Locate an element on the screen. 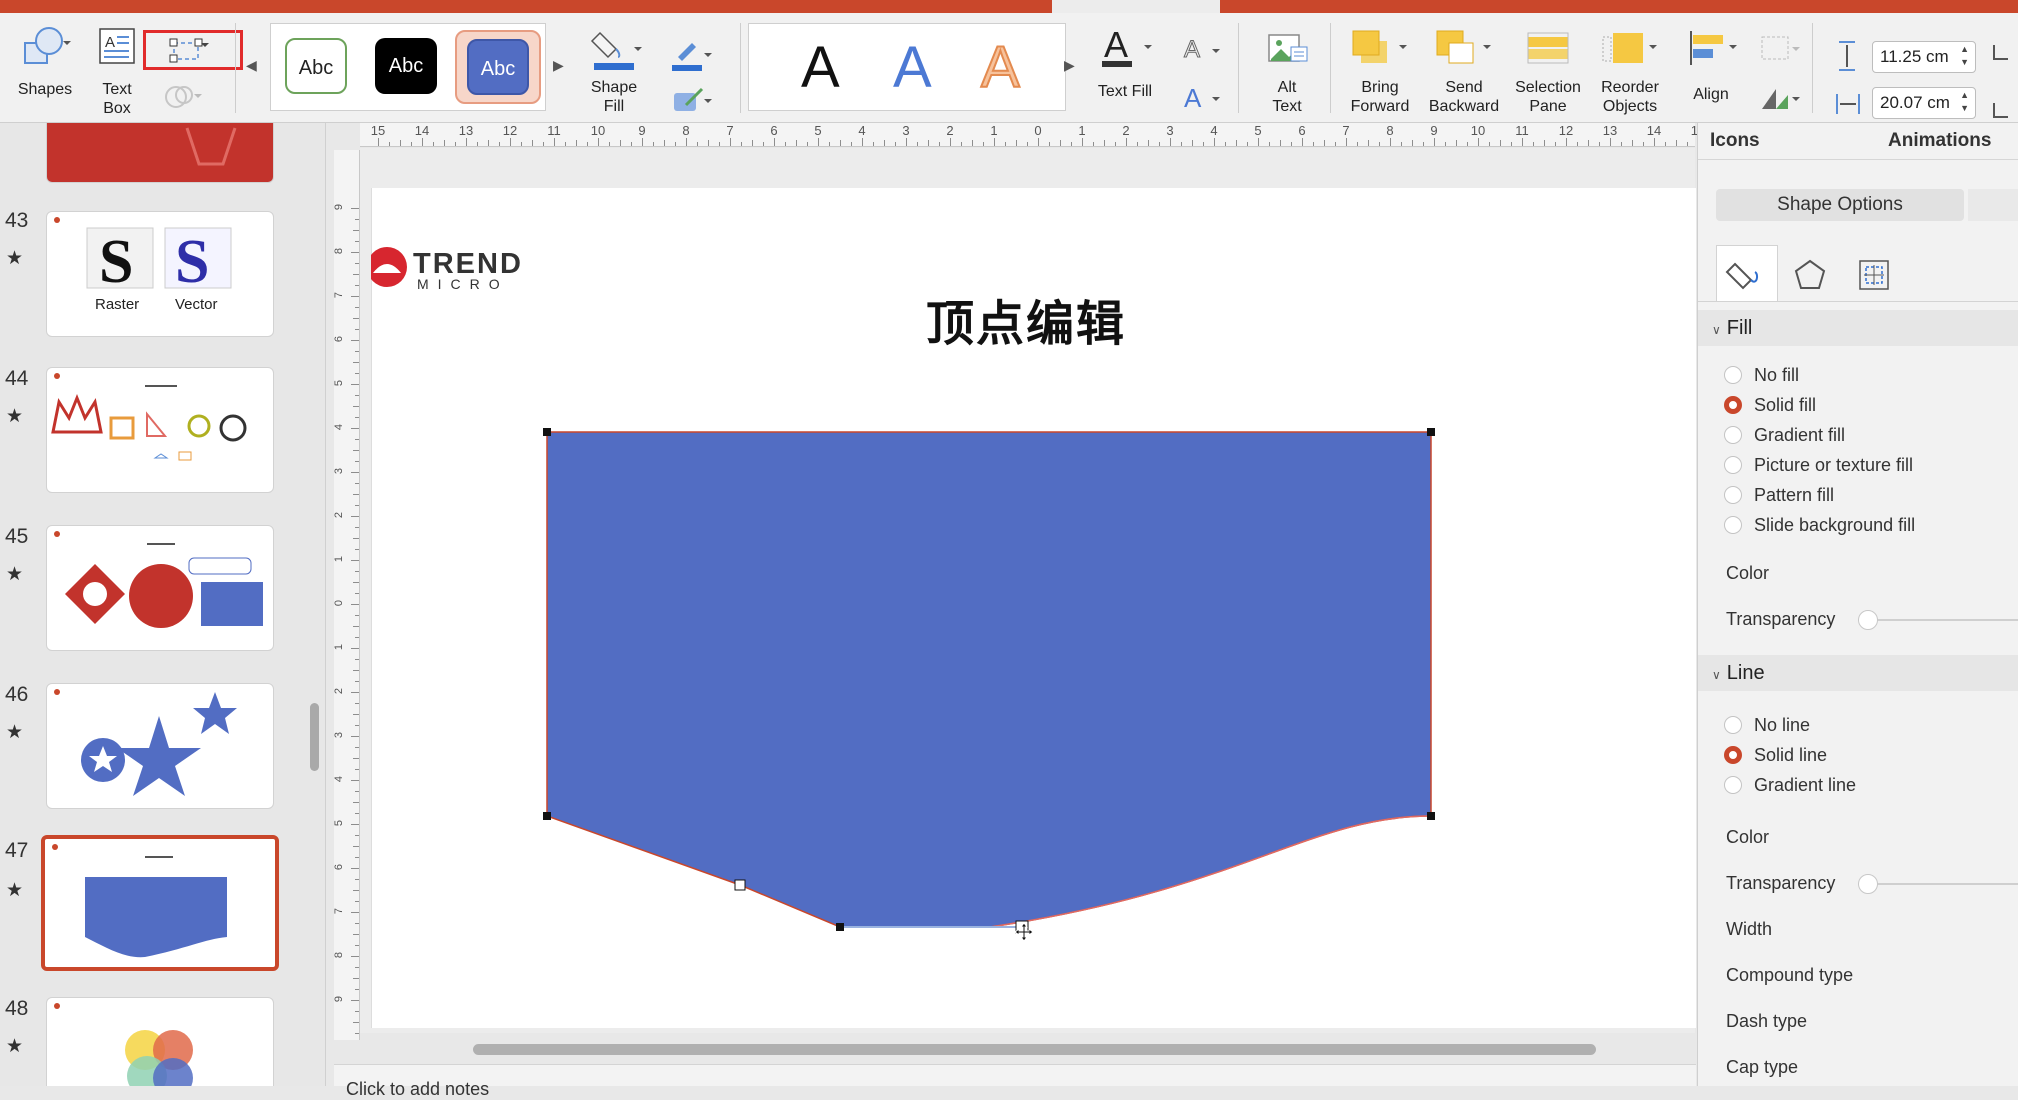 The width and height of the screenshot is (2018, 1100). alt-text-icon is located at coordinates (1288, 48).